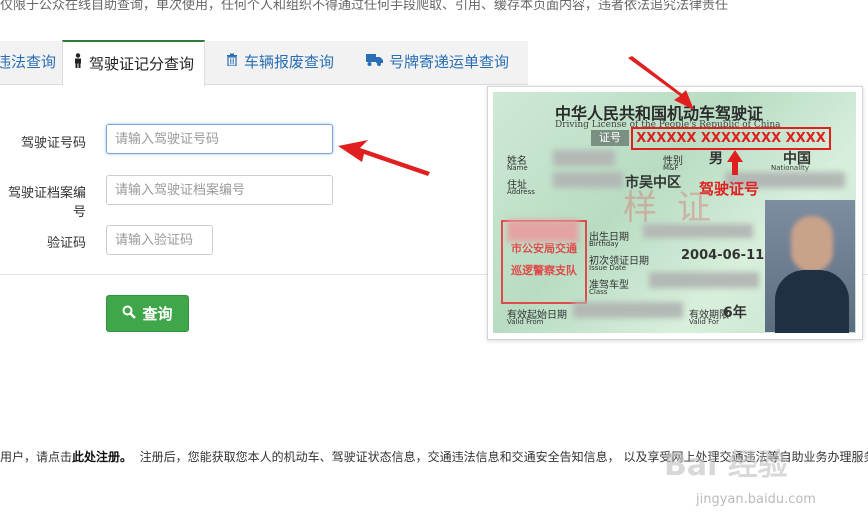  I want to click on baidu-jingyan-watermark: Bai 经验, so click(726, 465).